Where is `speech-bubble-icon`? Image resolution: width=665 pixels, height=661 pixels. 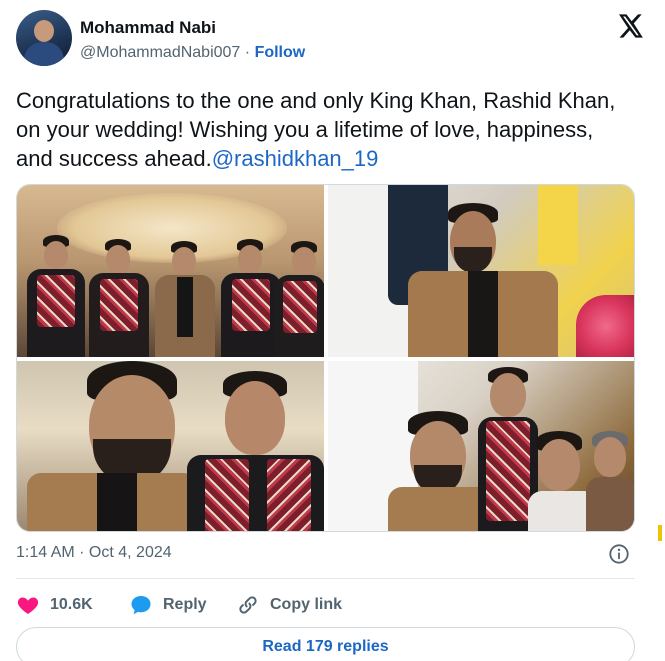
speech-bubble-icon is located at coordinates (141, 605).